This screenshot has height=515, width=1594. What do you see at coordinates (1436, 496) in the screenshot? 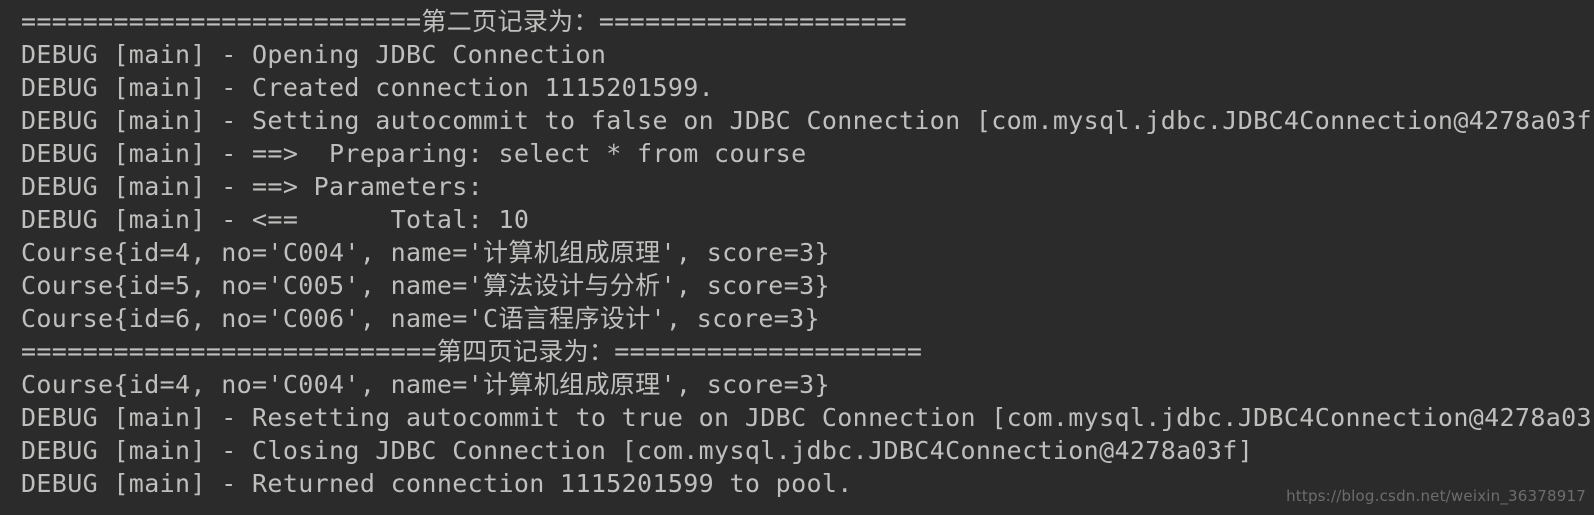
I see `watermark-url: https://blog.csdn.net/weixin_36378917` at bounding box center [1436, 496].